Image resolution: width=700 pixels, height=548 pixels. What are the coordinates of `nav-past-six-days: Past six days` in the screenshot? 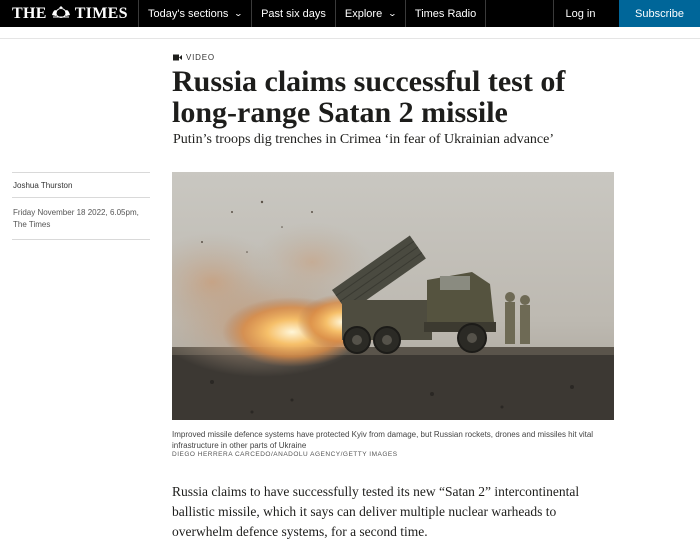 It's located at (294, 13).